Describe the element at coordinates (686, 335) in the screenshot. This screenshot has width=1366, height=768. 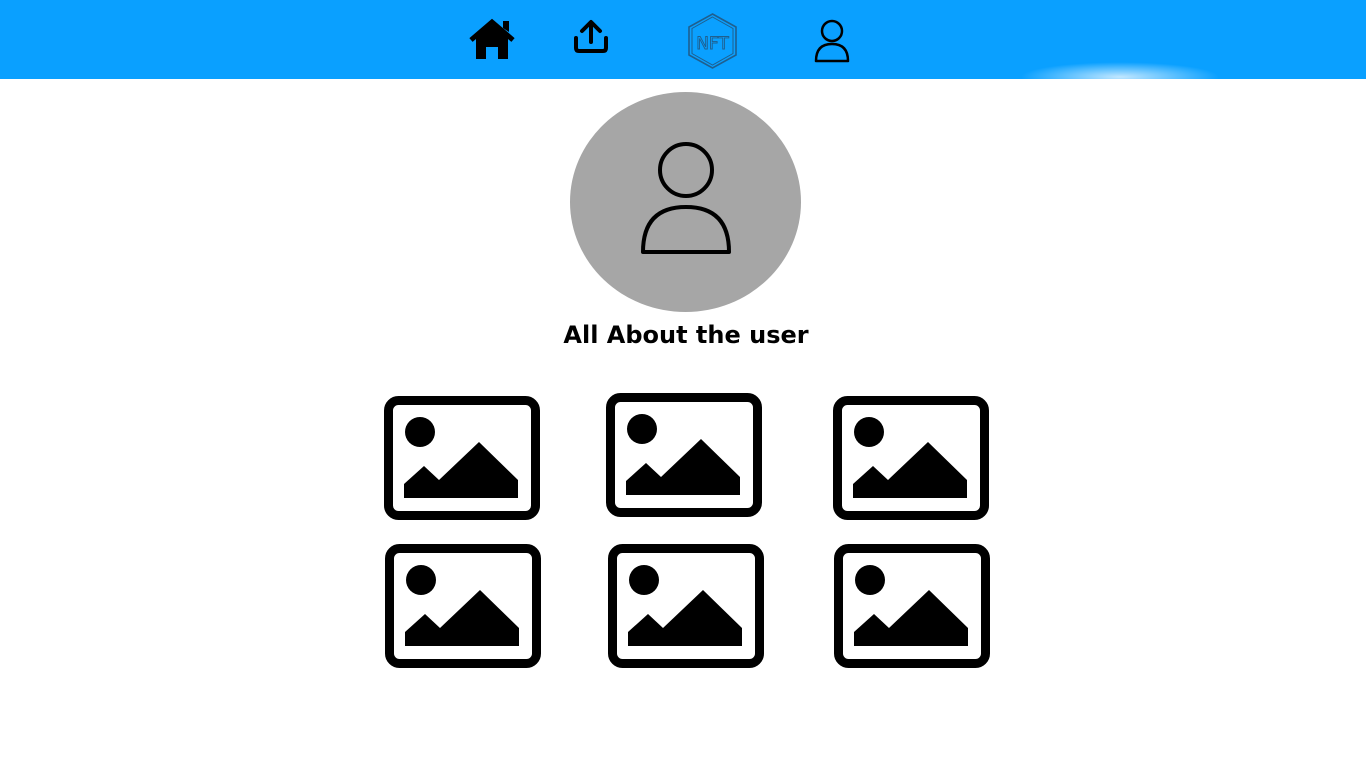
I see `profile-title: All About the user` at that location.